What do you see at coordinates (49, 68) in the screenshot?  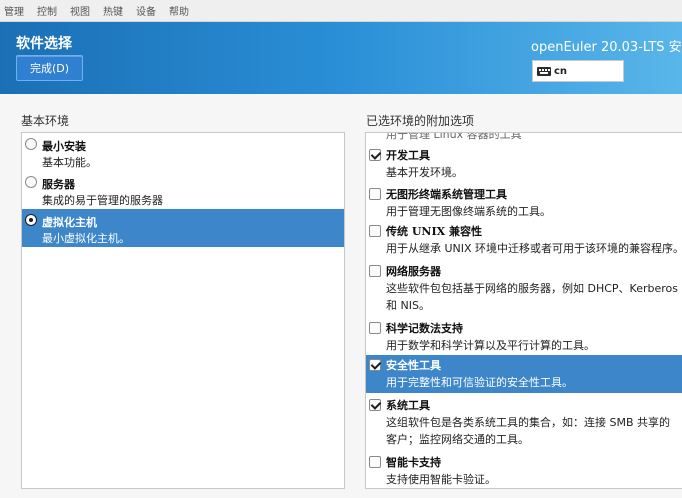 I see `done-button: 完成(D)` at bounding box center [49, 68].